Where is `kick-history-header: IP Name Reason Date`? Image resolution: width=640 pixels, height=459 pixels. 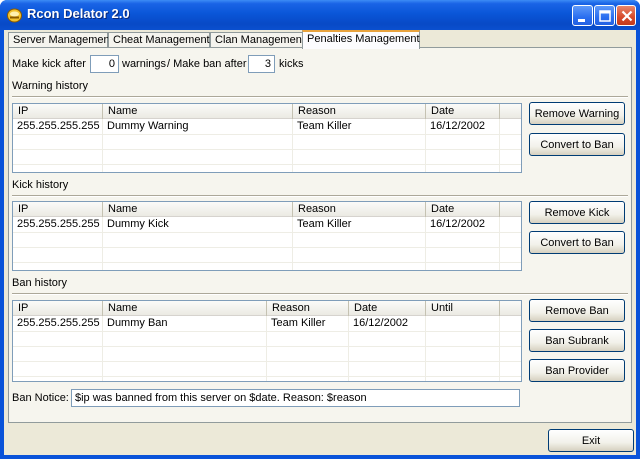
kick-history-header: IP Name Reason Date is located at coordinates (267, 209).